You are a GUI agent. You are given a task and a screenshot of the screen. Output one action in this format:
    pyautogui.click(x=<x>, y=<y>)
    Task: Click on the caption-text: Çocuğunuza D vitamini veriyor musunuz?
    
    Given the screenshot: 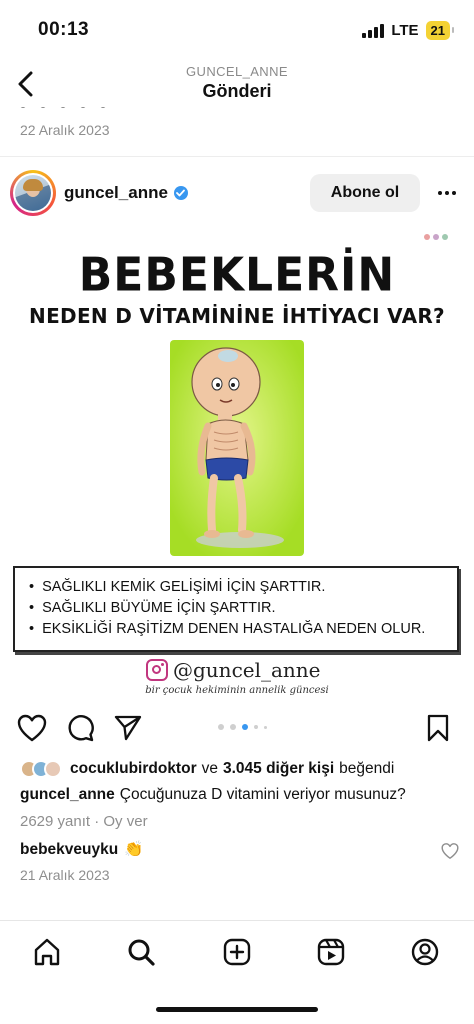 What is the action you would take?
    pyautogui.click(x=262, y=794)
    